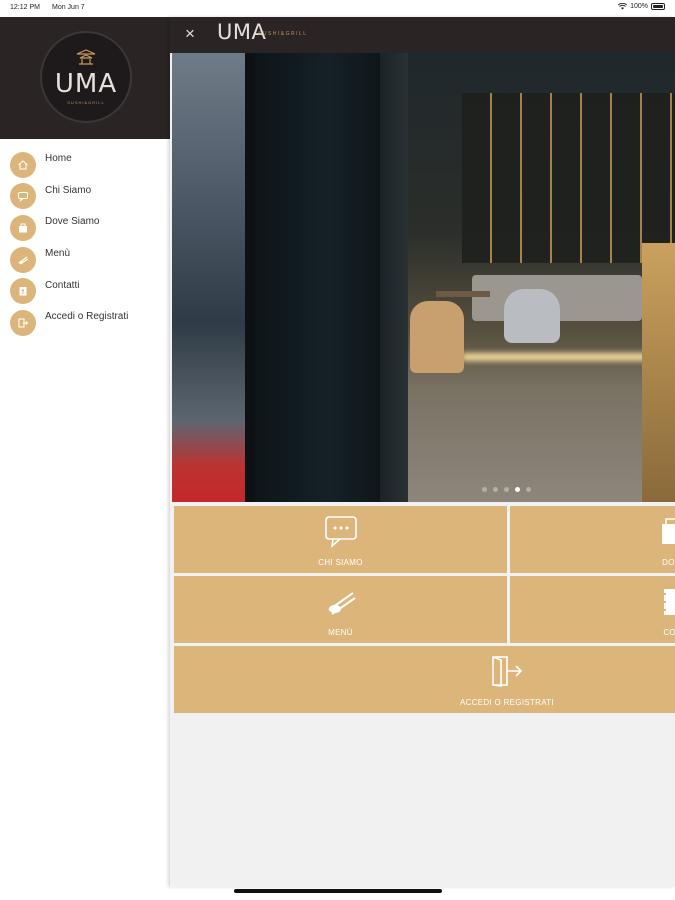 Image resolution: width=675 pixels, height=900 pixels. Describe the element at coordinates (506, 702) in the screenshot. I see `tile-accedi-label: ACCEDI O REGISTRATI` at that location.